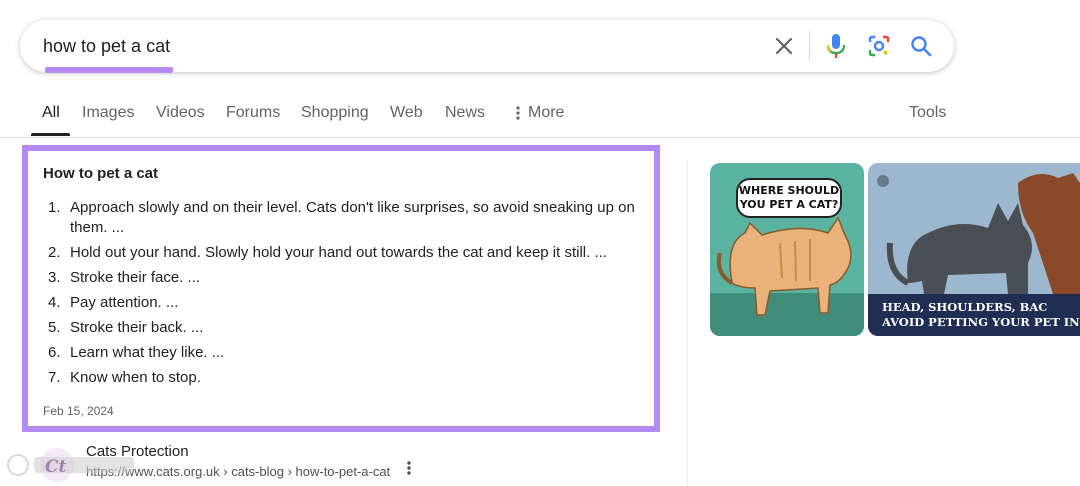 This screenshot has height=486, width=1080. I want to click on step-number: 3., so click(54, 277).